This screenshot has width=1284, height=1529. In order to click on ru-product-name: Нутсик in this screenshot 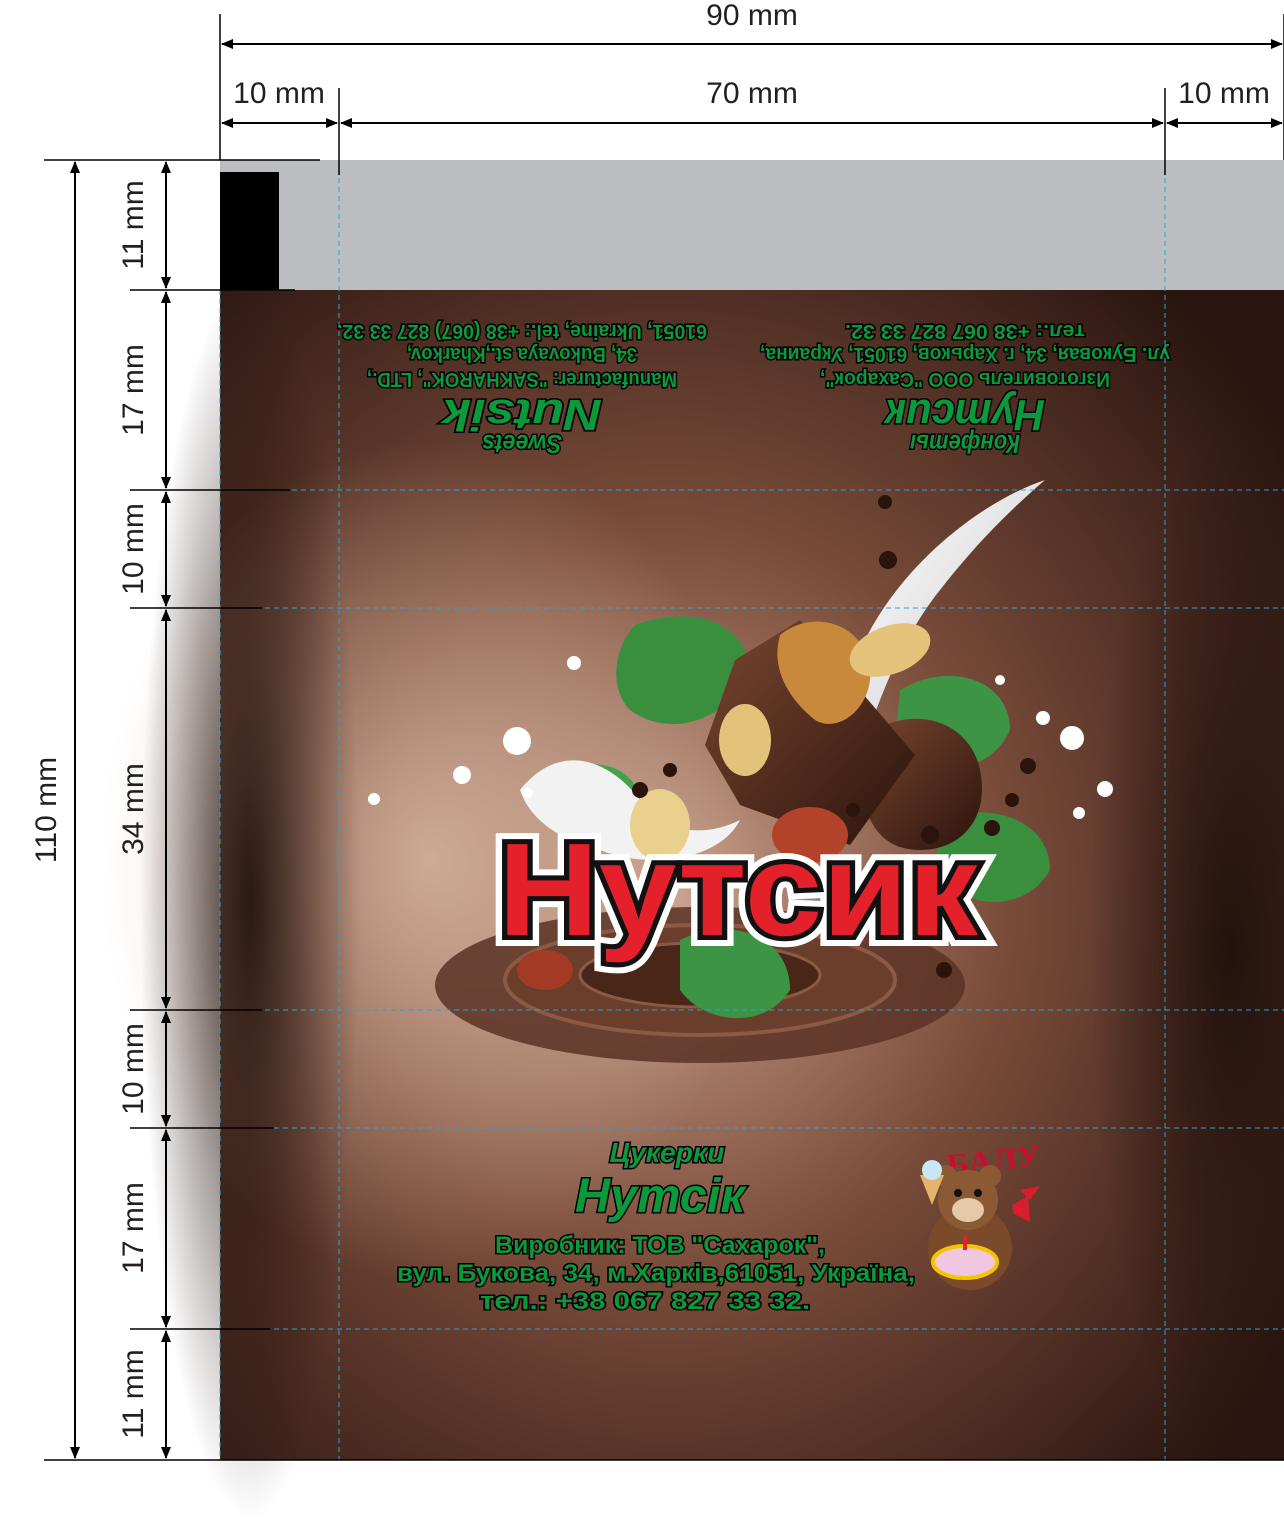, I will do `click(963, 414)`.